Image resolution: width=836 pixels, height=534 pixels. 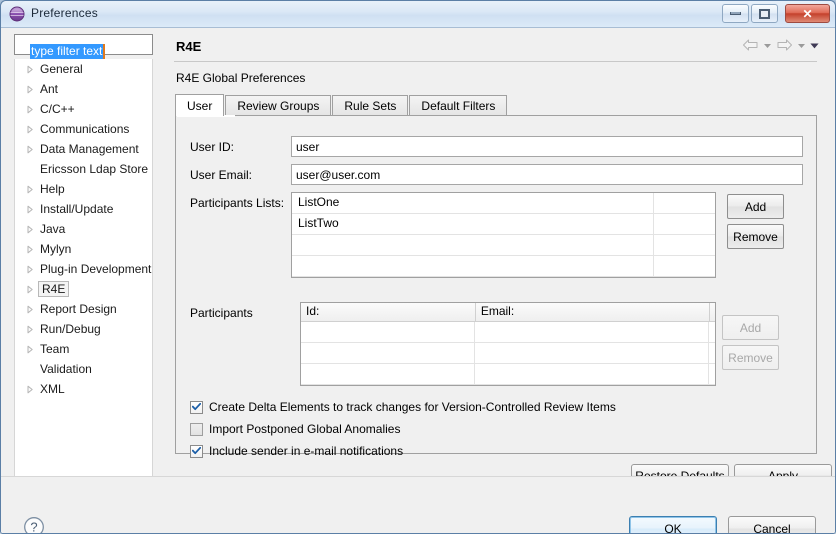 I want to click on forward-arrow-icon, so click(x=784, y=45).